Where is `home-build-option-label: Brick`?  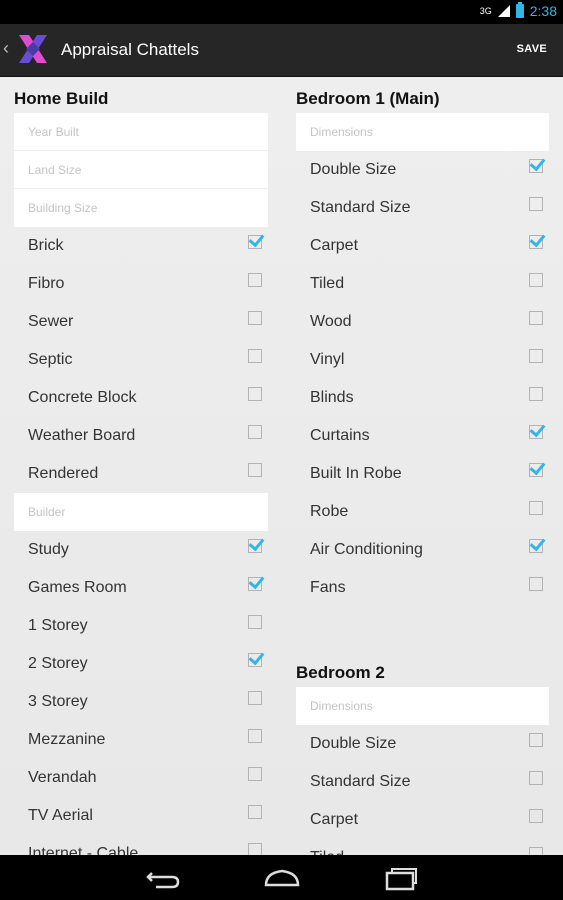
home-build-option-label: Brick is located at coordinates (46, 245).